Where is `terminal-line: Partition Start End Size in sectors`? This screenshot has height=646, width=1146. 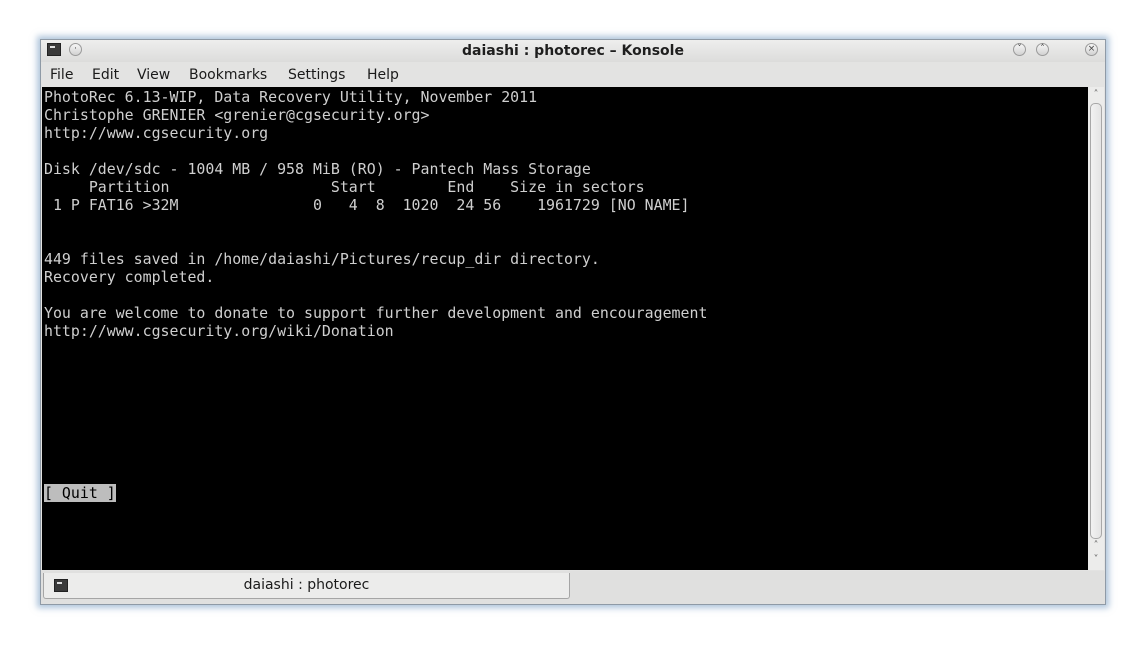
terminal-line: Partition Start End Size in sectors is located at coordinates (344, 187).